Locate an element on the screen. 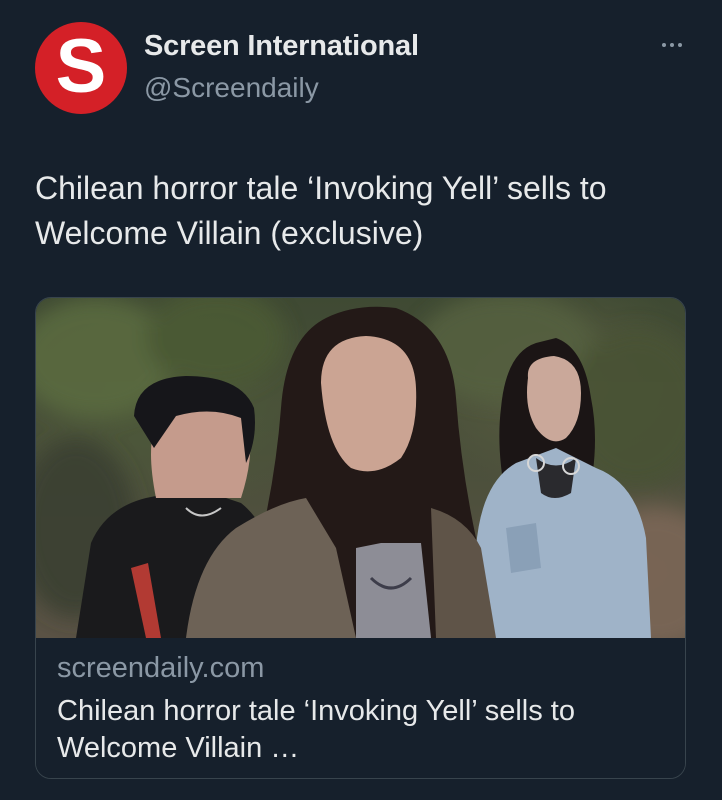 The width and height of the screenshot is (722, 800). display-name: Screen International is located at coordinates (281, 46).